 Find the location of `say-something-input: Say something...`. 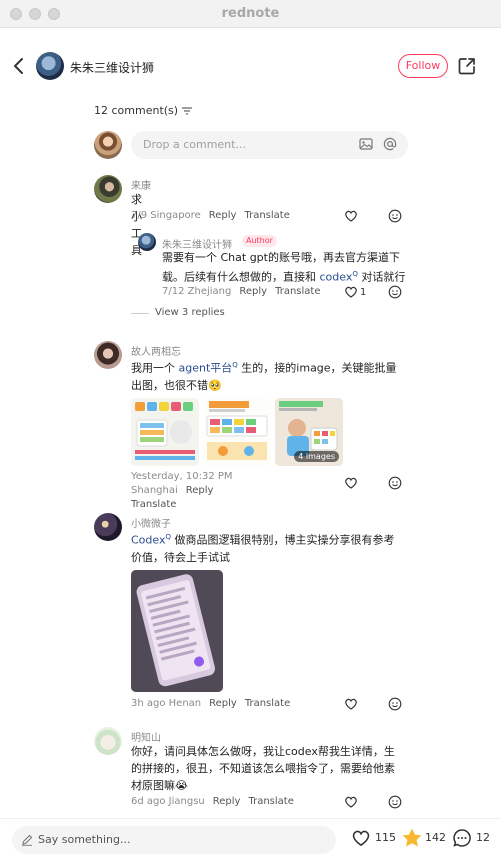

say-something-input: Say something... is located at coordinates (174, 840).